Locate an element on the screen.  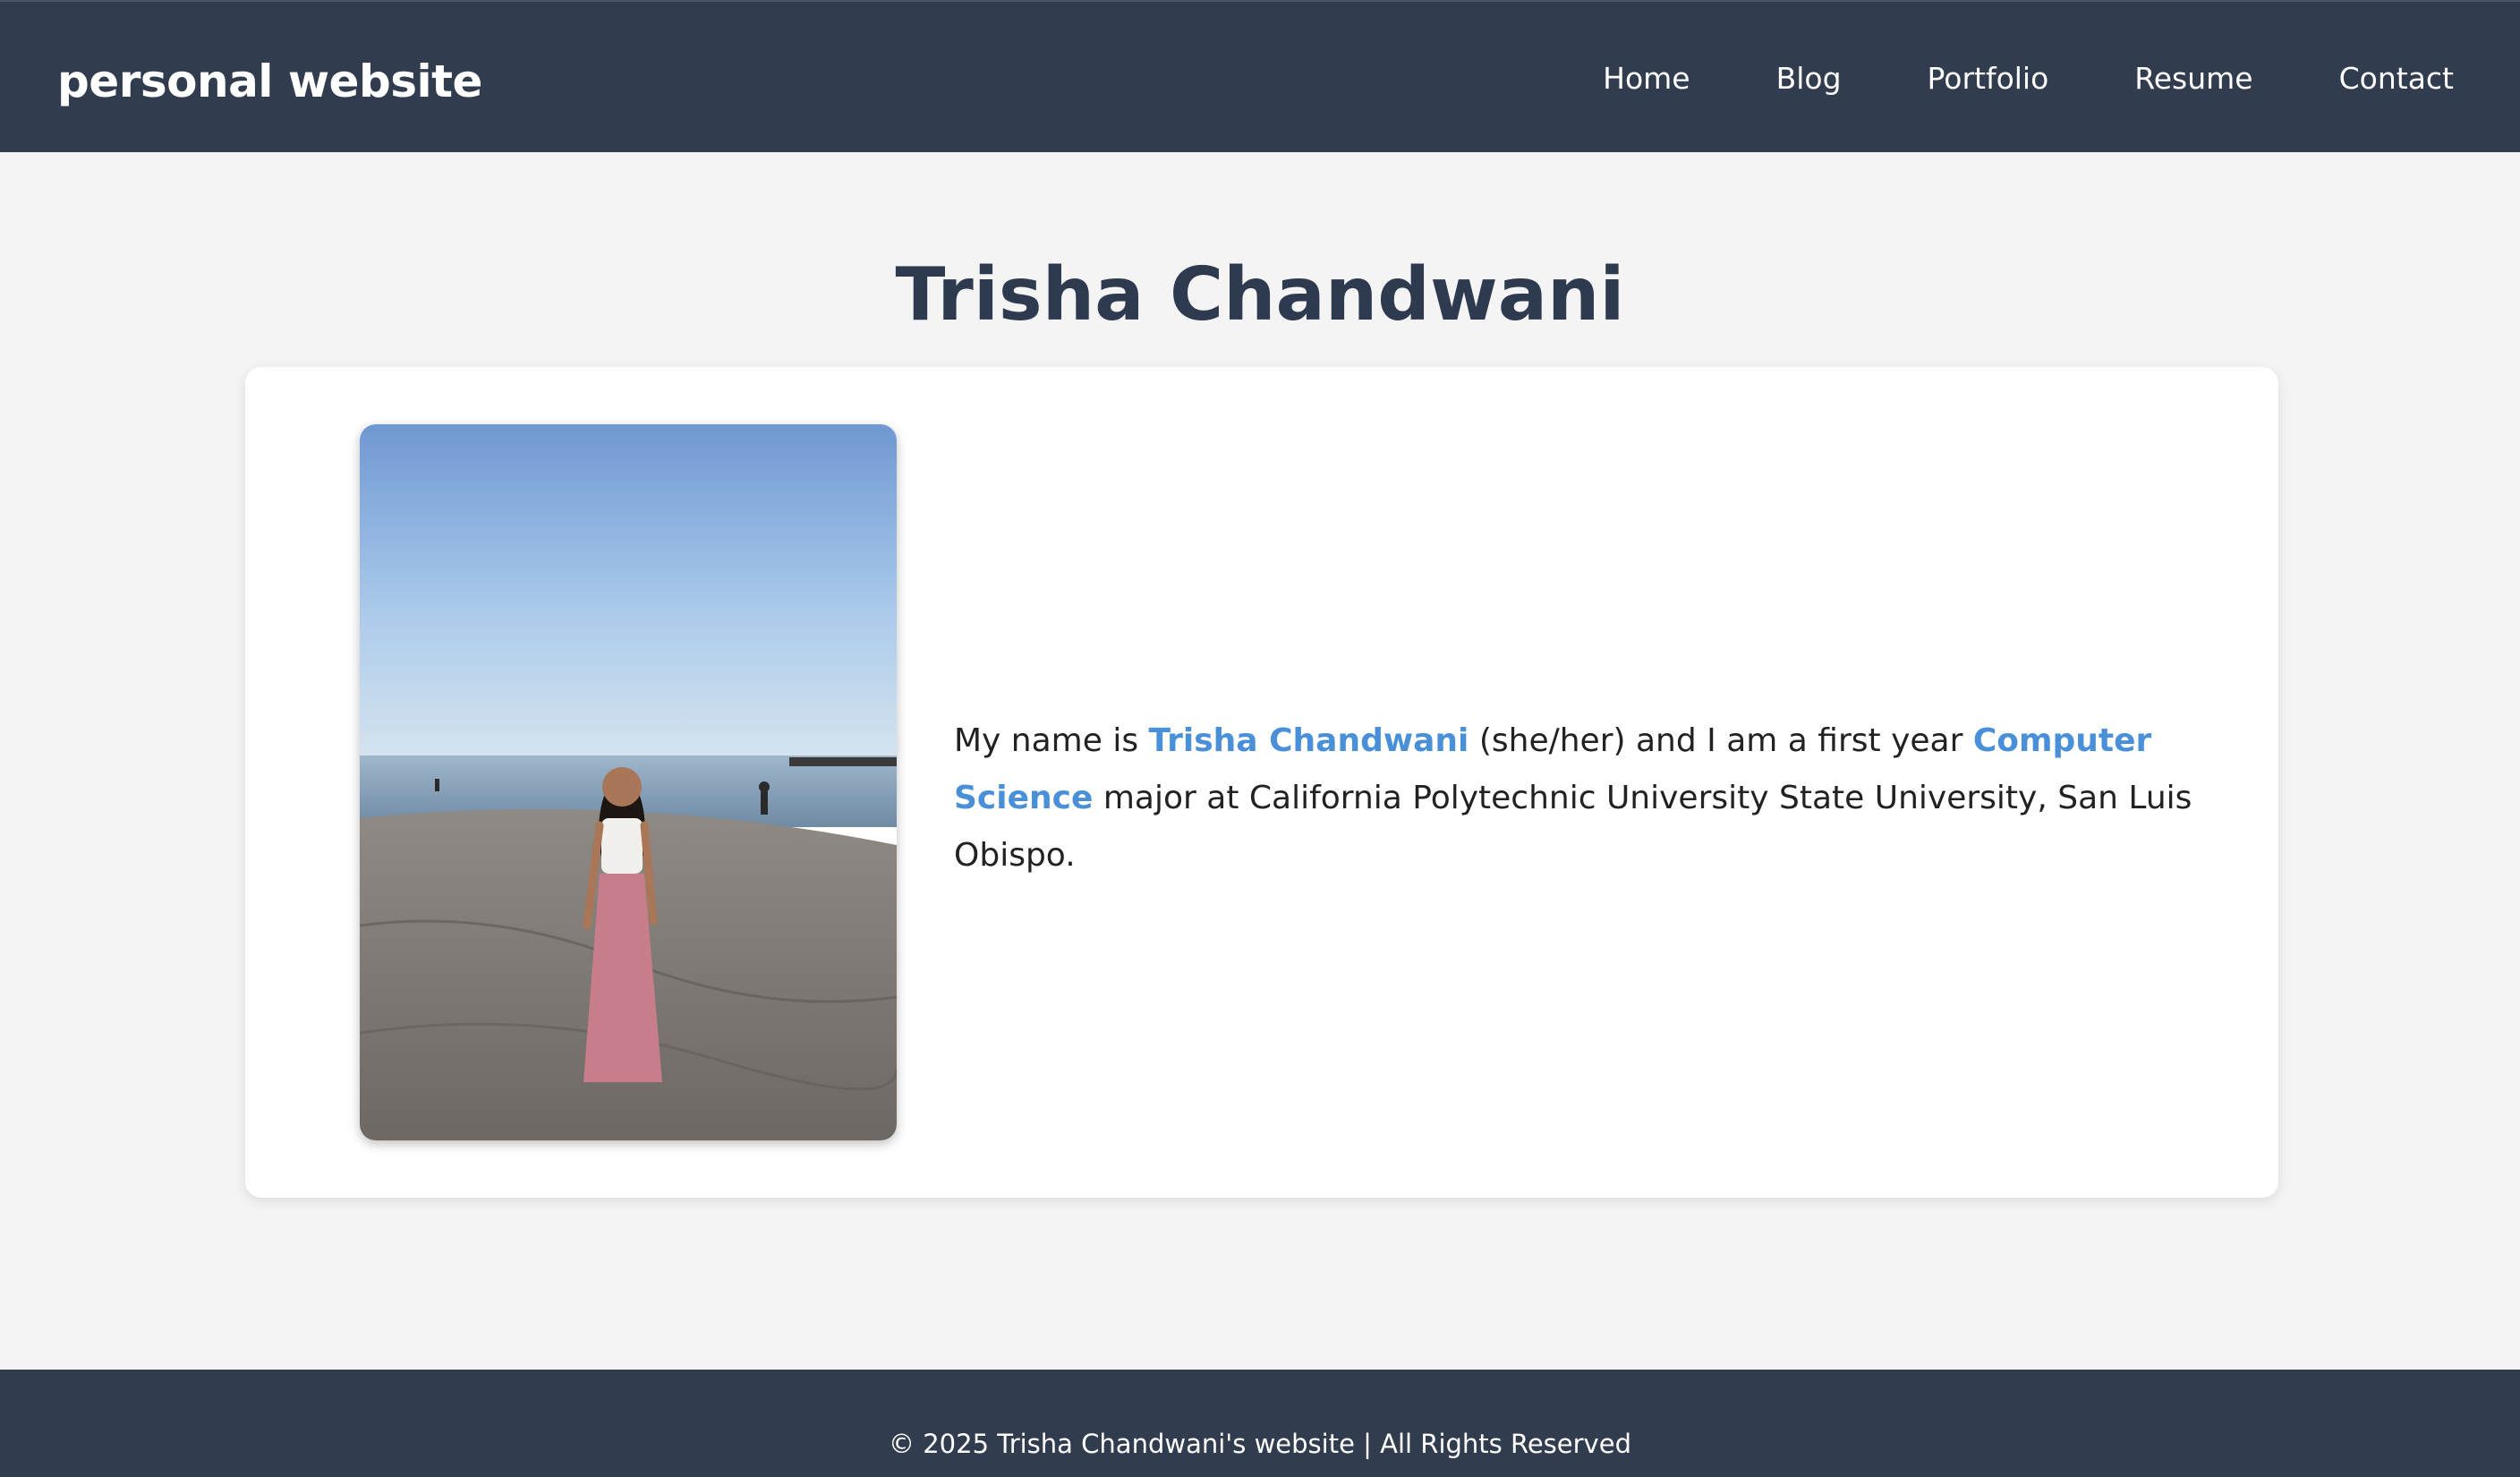
bio-intro: My name is is located at coordinates (1051, 740).